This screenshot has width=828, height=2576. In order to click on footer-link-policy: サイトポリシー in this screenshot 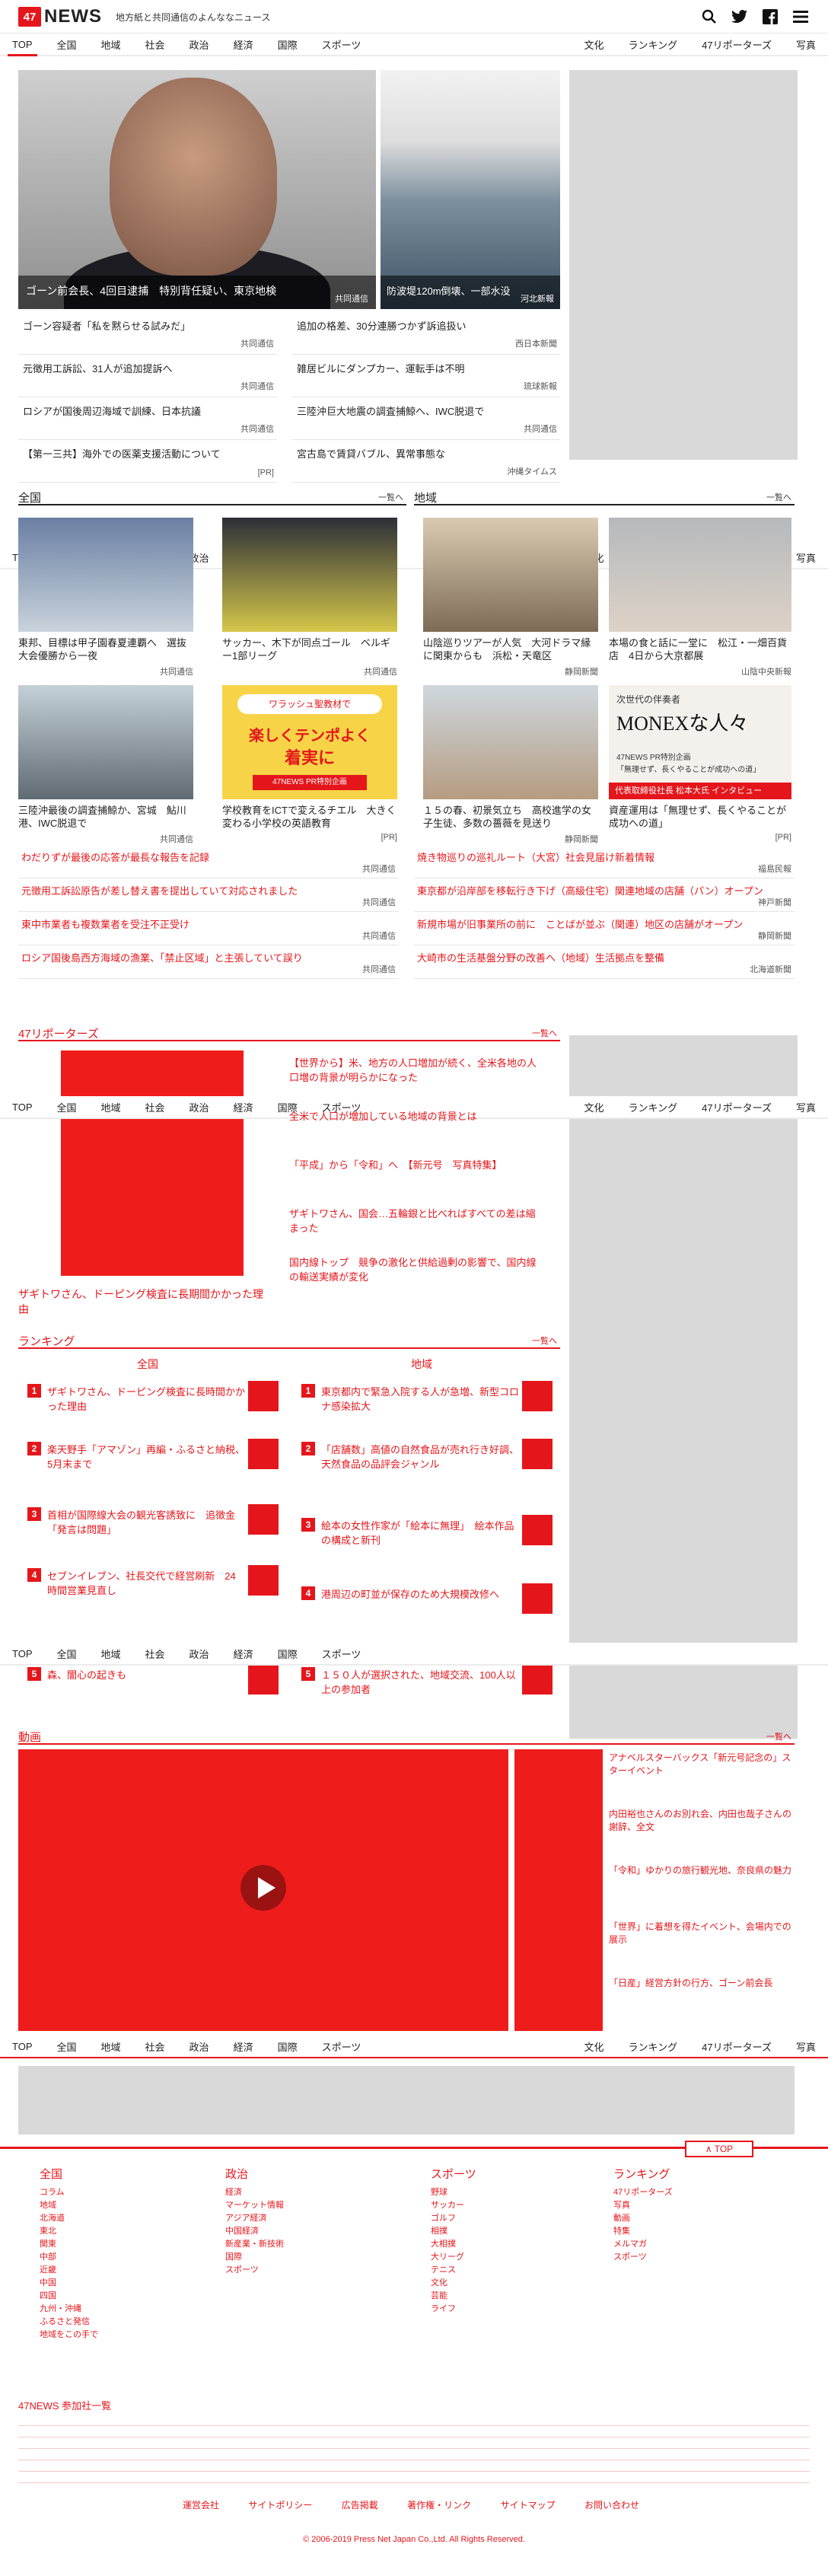, I will do `click(280, 2504)`.